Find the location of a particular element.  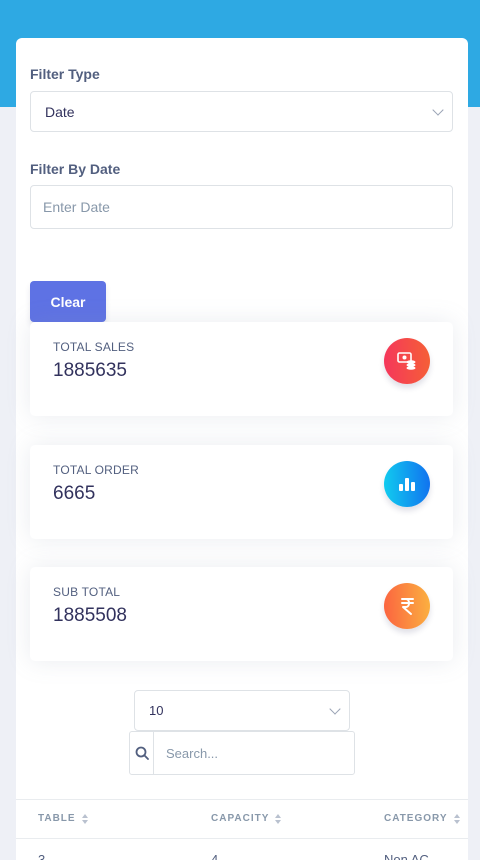

stat-title: SUB TOTAL is located at coordinates (87, 592).